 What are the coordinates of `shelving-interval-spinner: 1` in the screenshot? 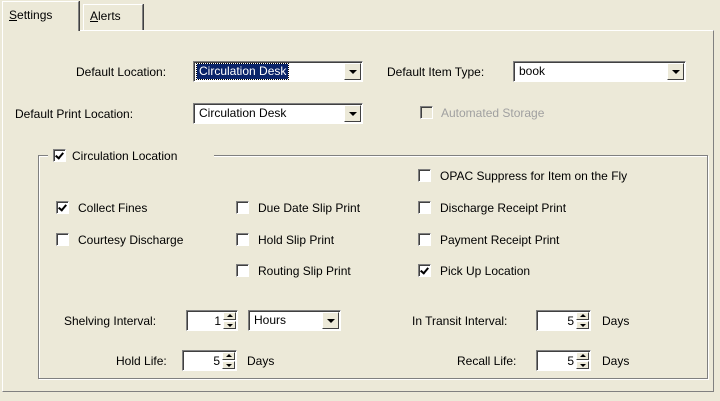 It's located at (212, 320).